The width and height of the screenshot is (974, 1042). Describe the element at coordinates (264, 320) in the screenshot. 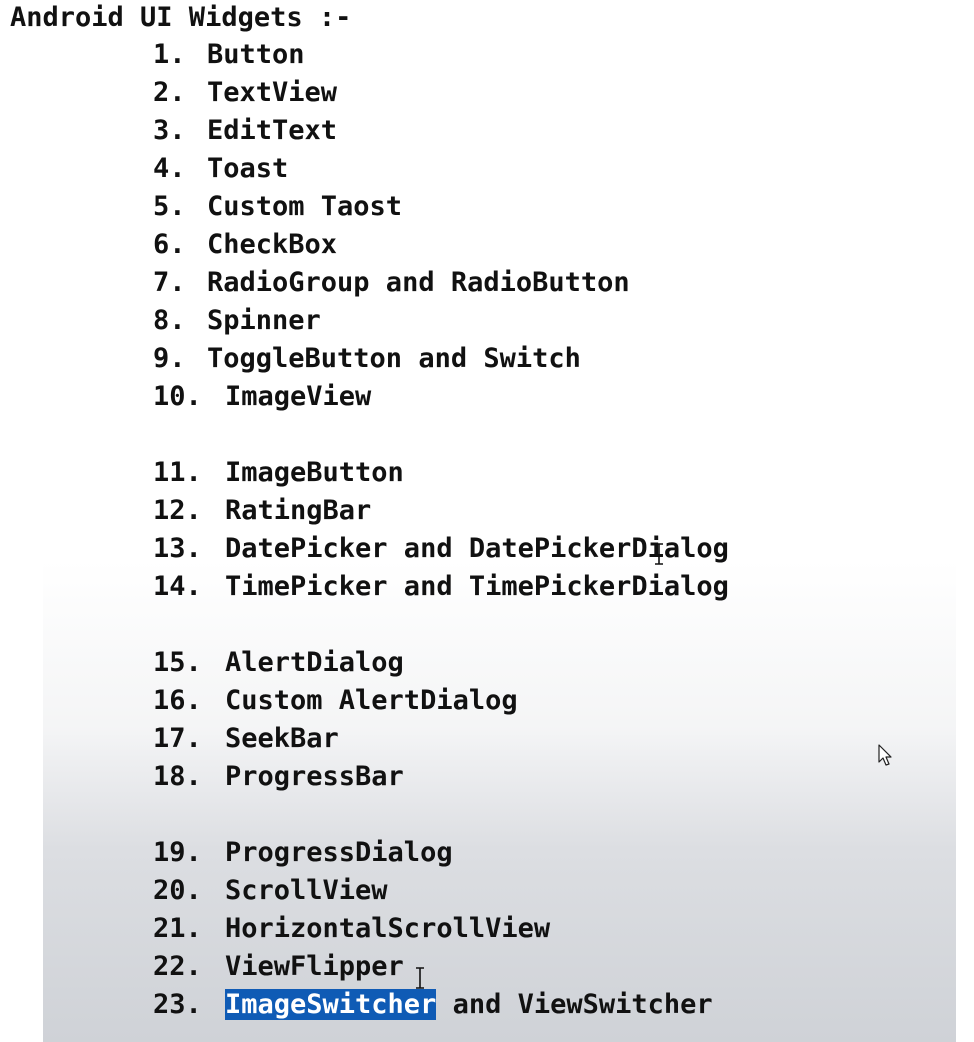

I see `item-text: Spinner` at that location.